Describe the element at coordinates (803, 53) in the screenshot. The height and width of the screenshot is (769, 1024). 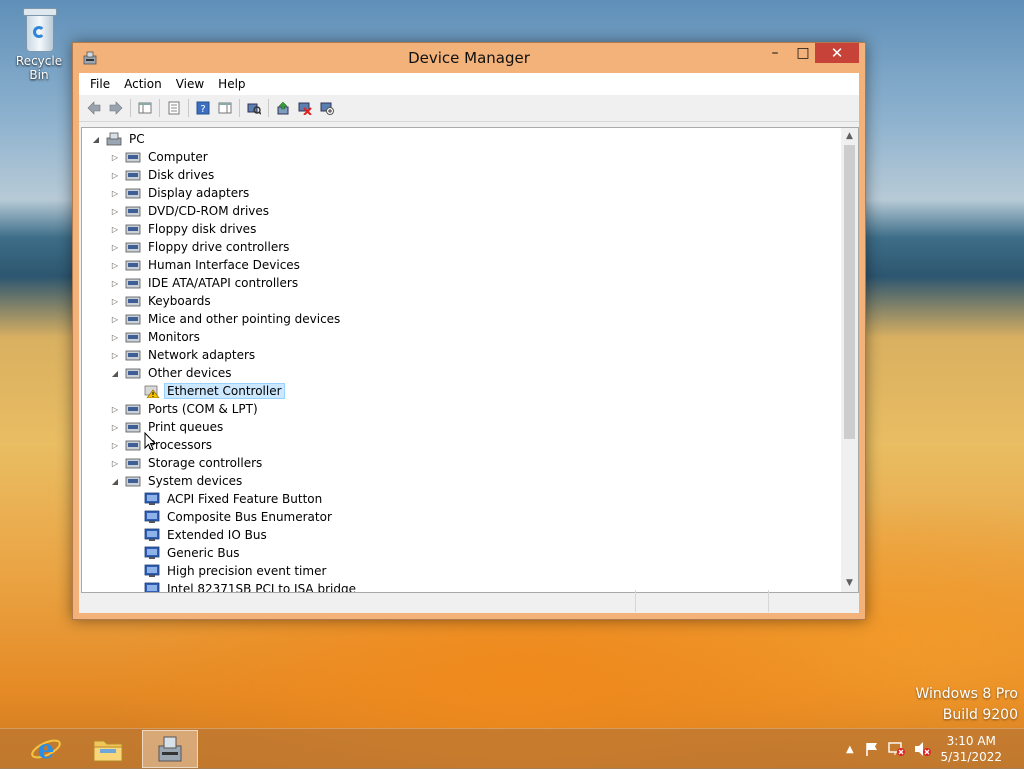
I see `maximize-button: □` at that location.